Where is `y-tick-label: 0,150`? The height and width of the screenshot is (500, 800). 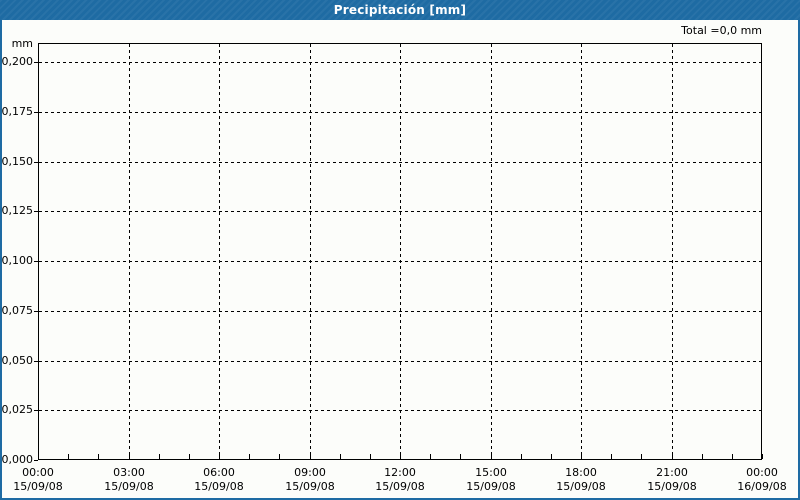
y-tick-label: 0,150 is located at coordinates (17, 161).